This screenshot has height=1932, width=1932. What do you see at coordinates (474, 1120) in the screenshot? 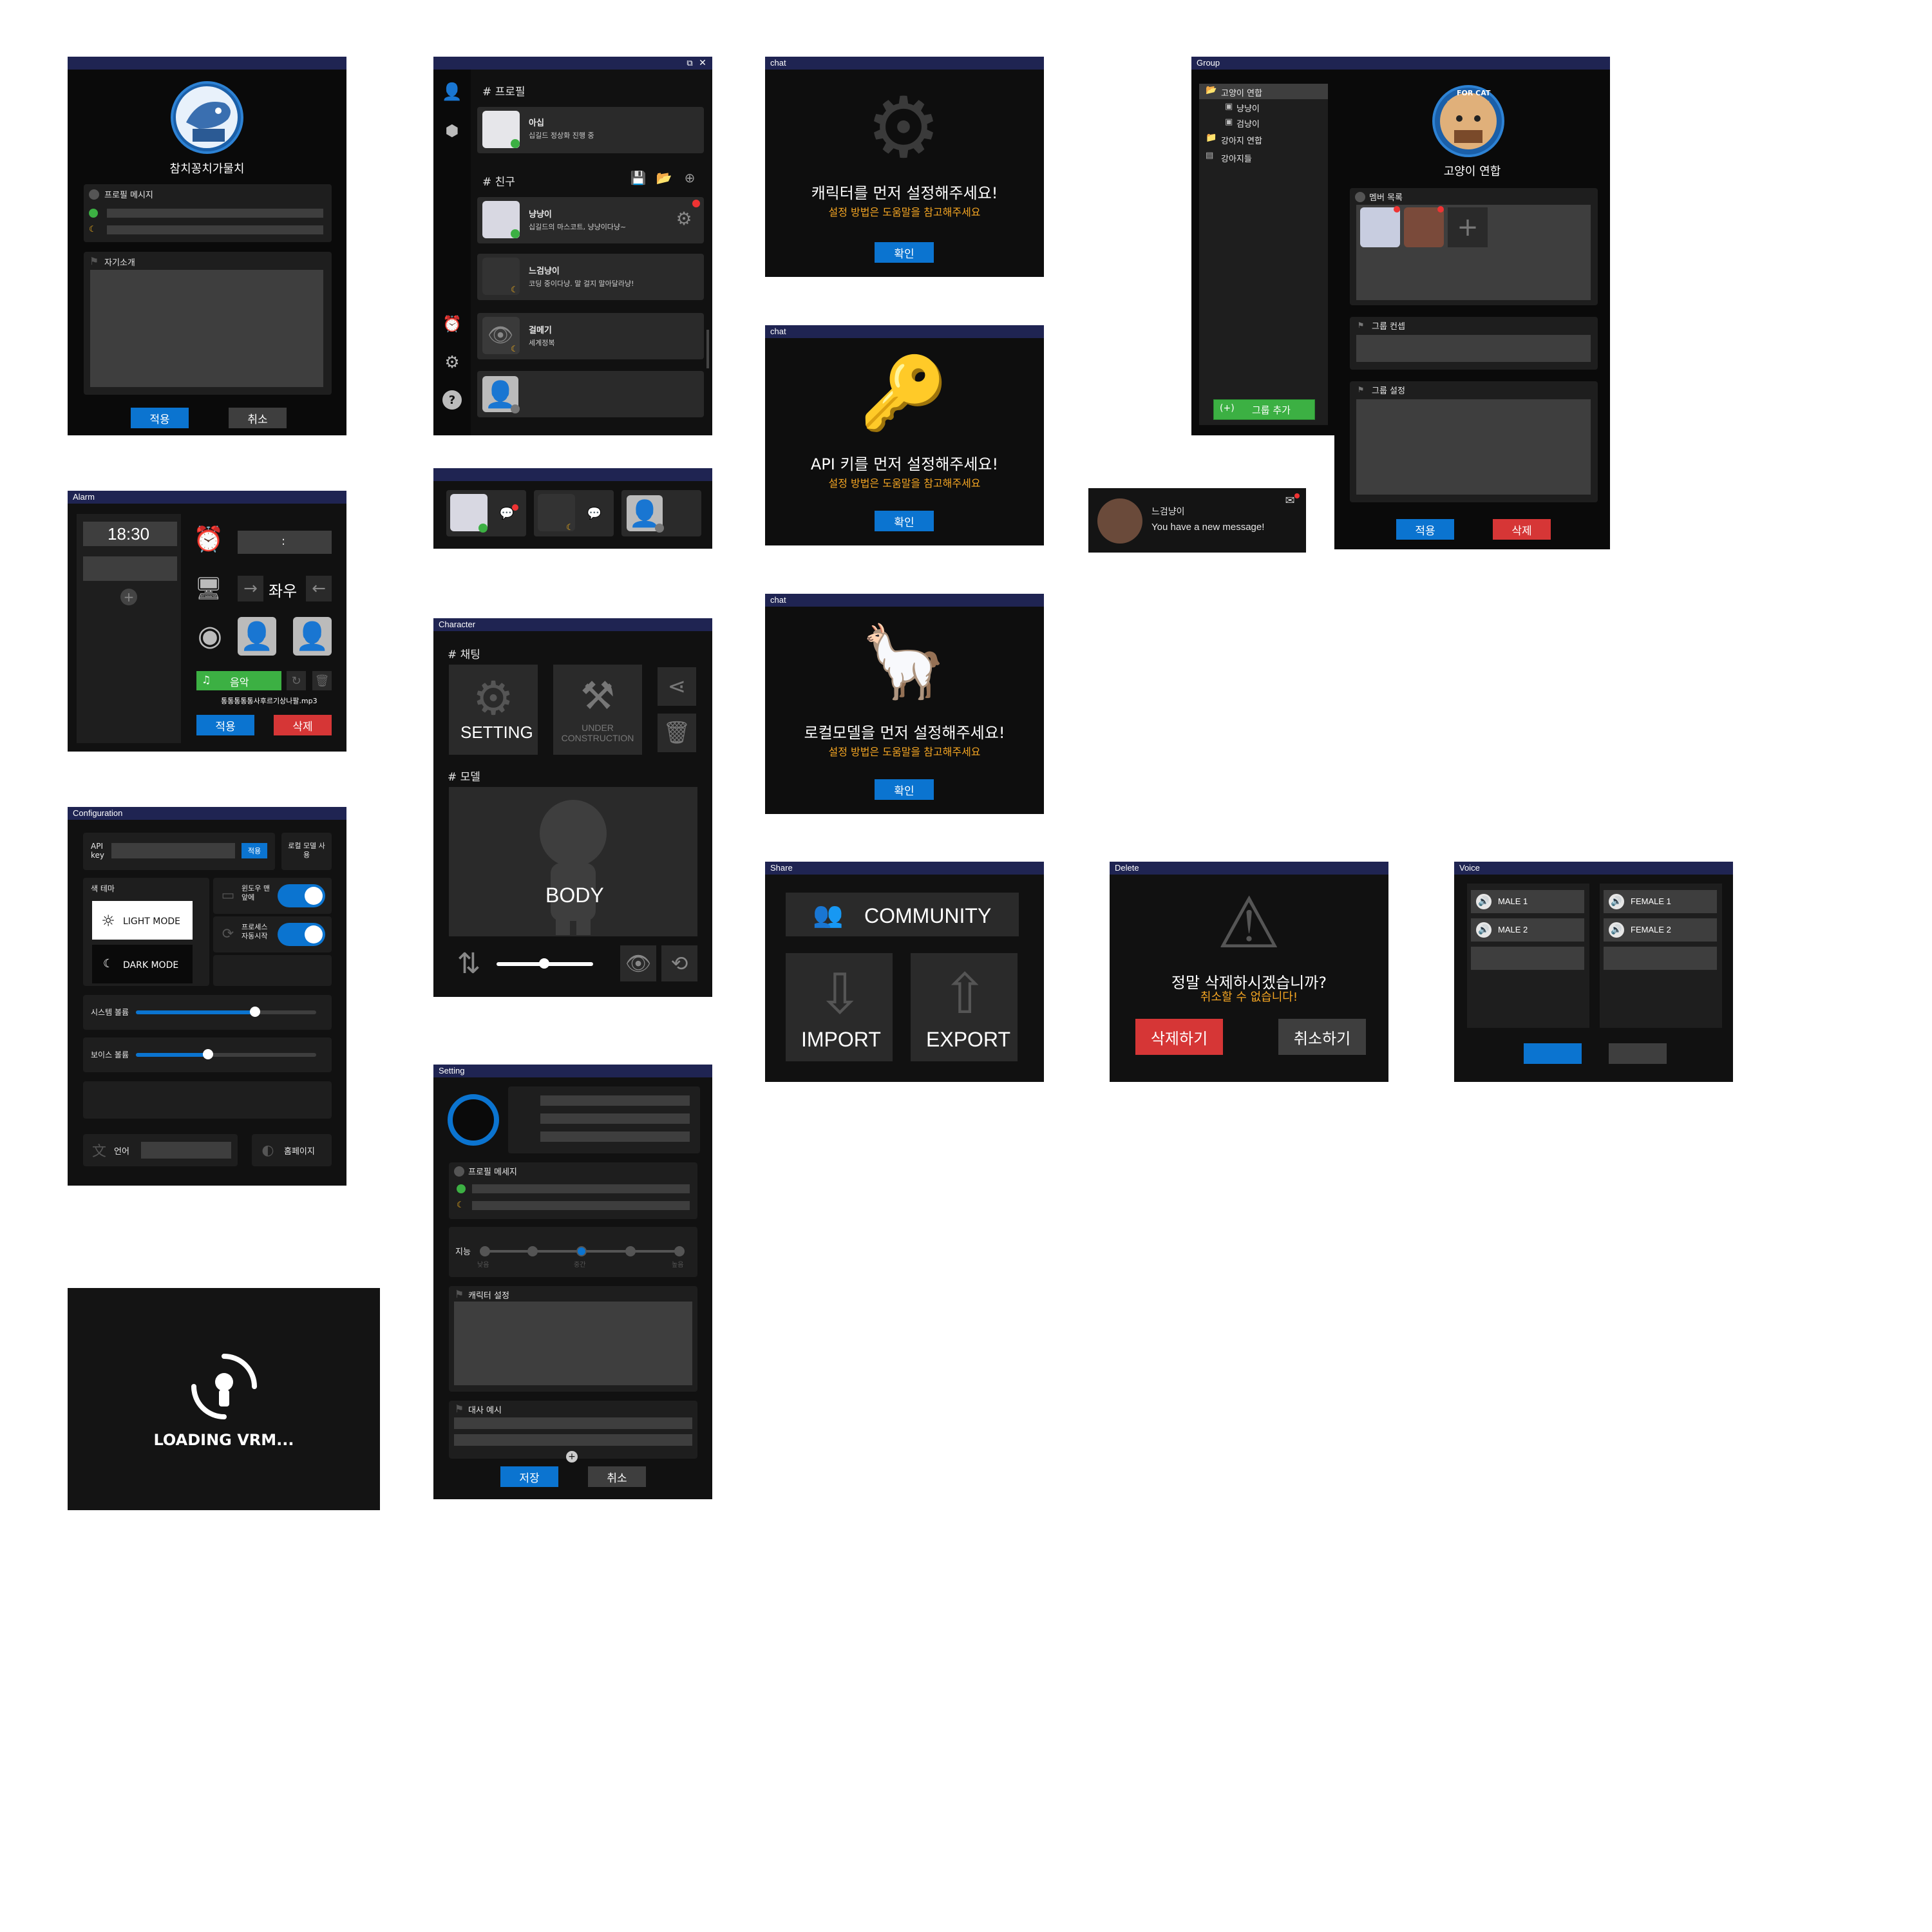
I see `avatar-ring` at bounding box center [474, 1120].